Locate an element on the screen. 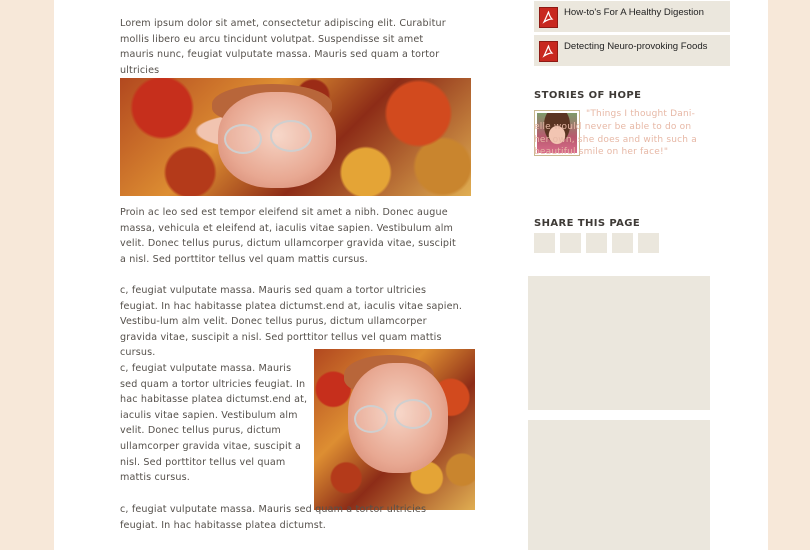 The height and width of the screenshot is (550, 810). pdf-download-link: How-to's For A Healthy Digestion is located at coordinates (632, 16).